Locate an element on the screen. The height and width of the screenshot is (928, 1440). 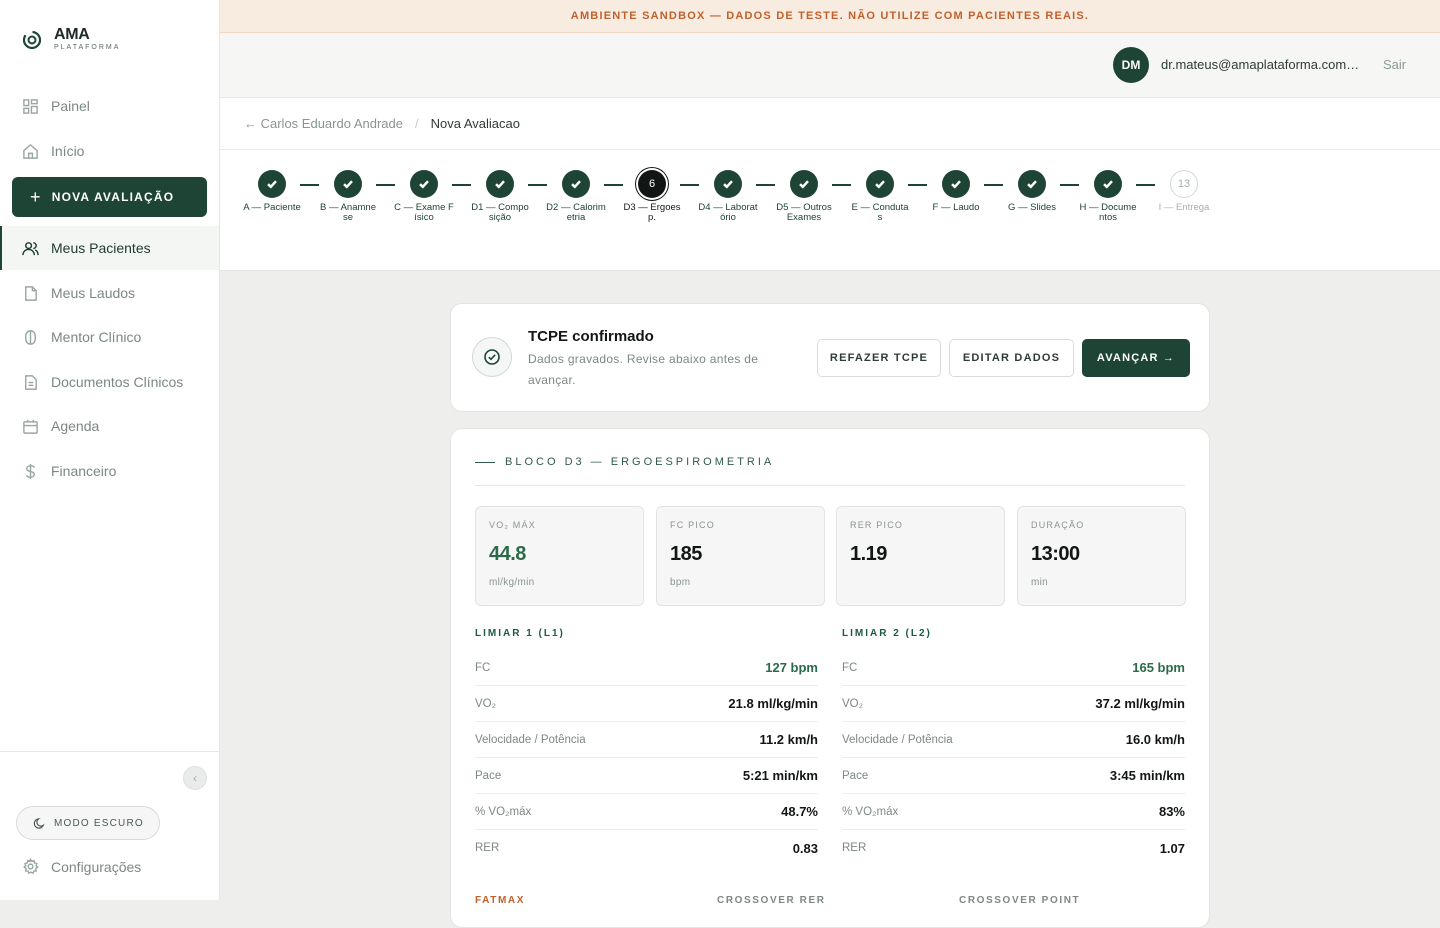
step-number: 6 is located at coordinates (652, 184).